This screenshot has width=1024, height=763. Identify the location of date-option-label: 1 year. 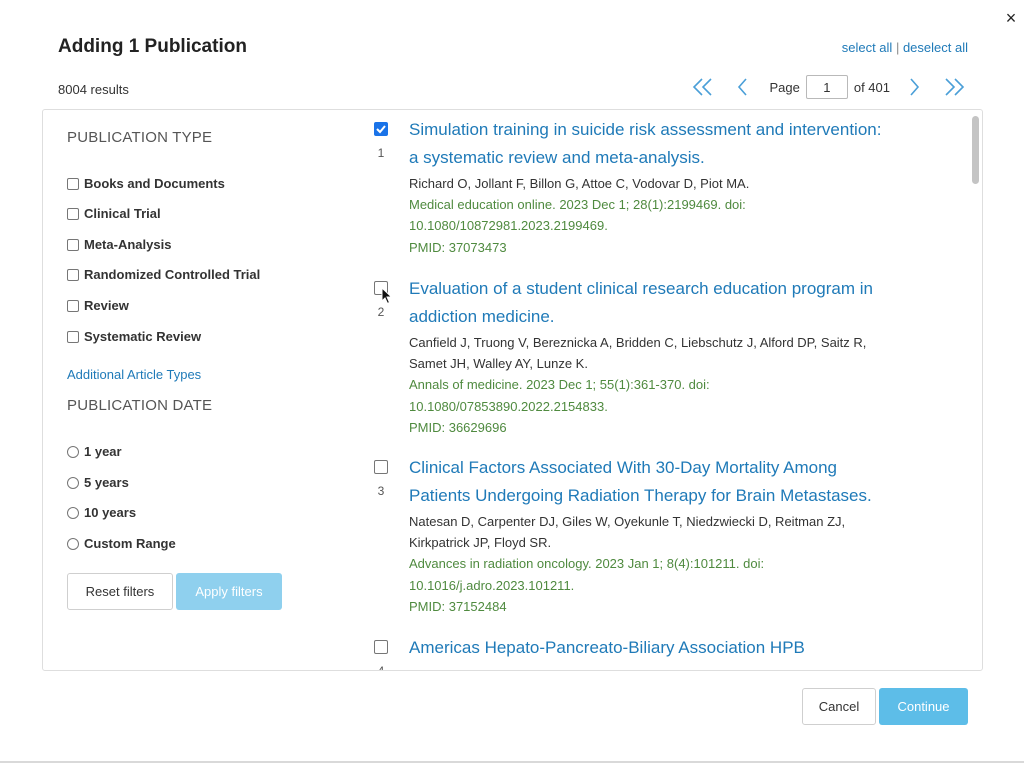
(103, 451).